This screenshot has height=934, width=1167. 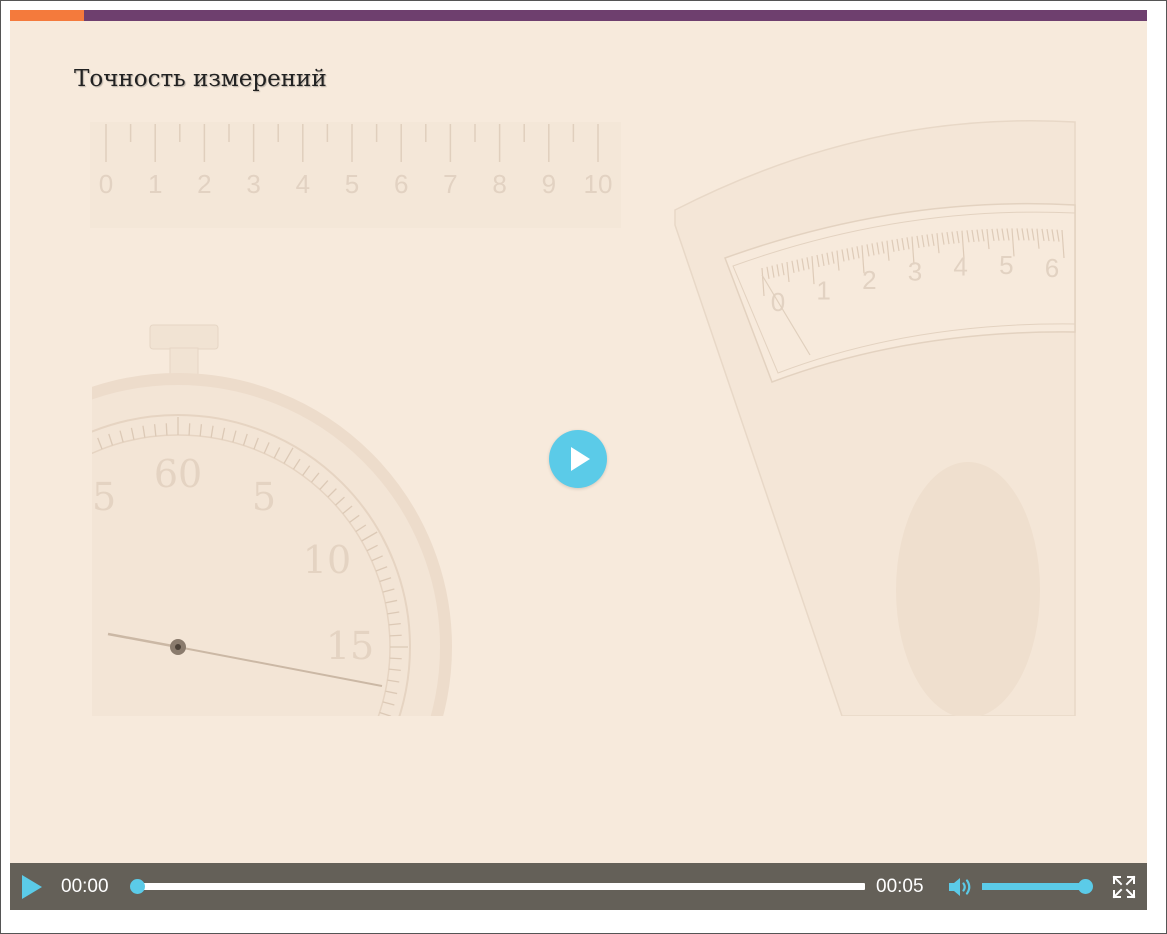 I want to click on ruler-number: 8, so click(x=499, y=184).